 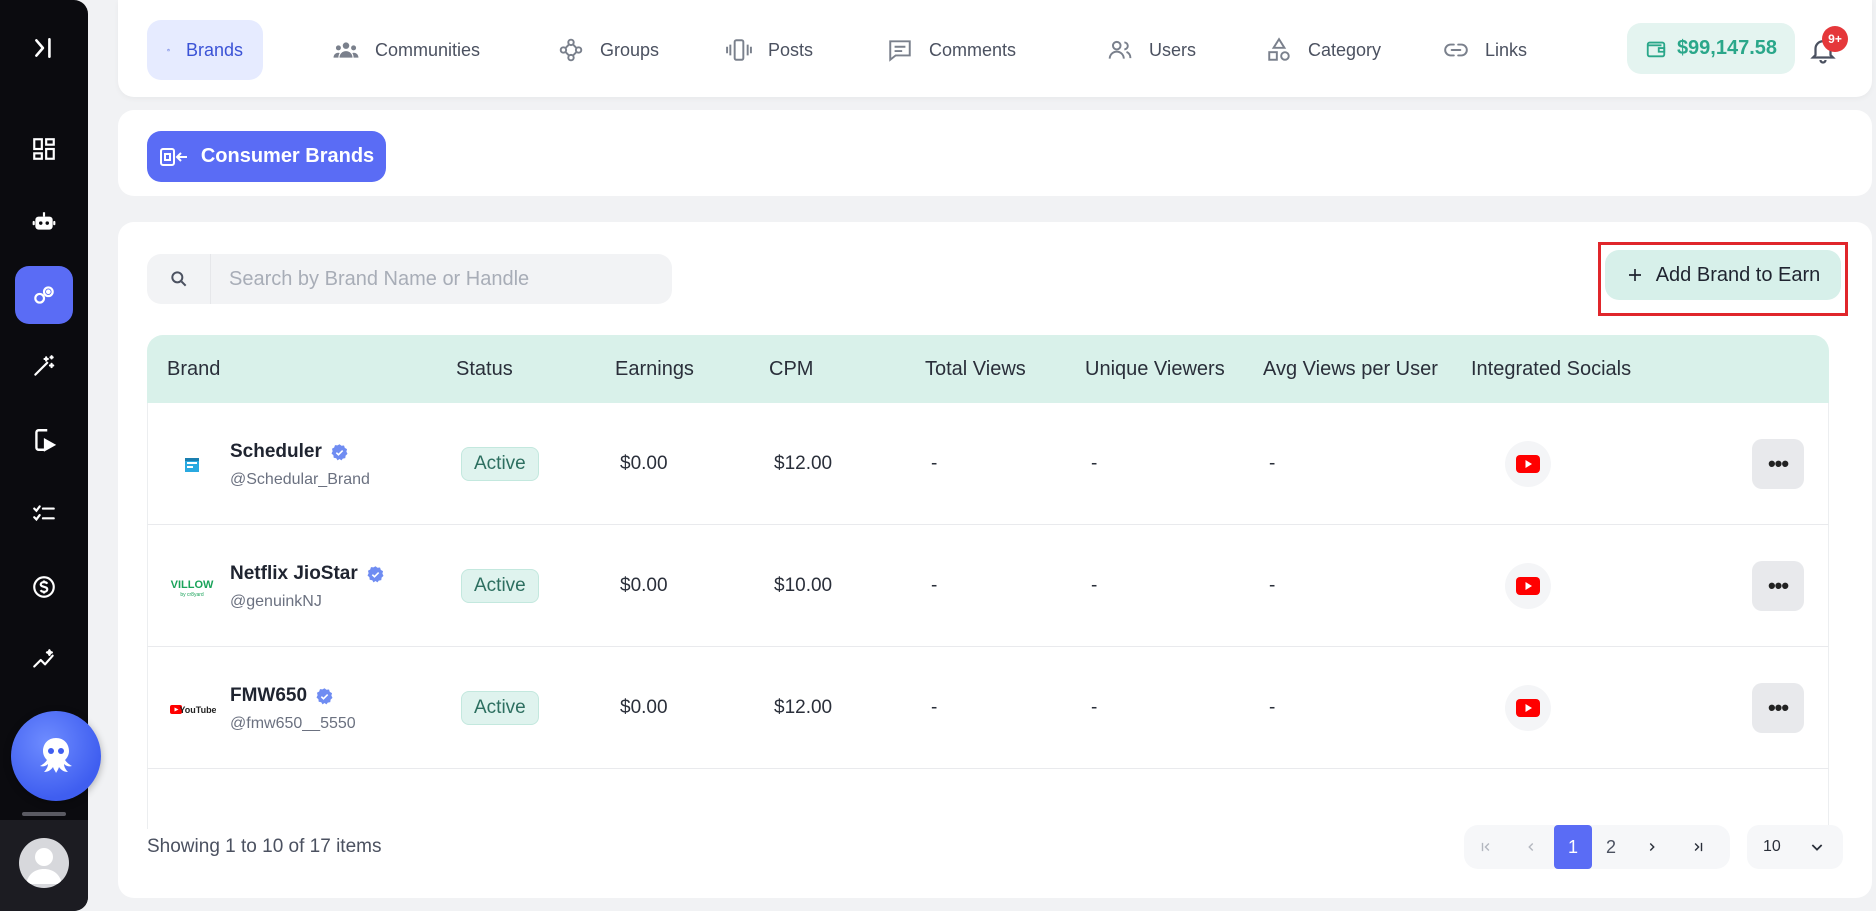 What do you see at coordinates (791, 369) in the screenshot?
I see `column-header: CPM` at bounding box center [791, 369].